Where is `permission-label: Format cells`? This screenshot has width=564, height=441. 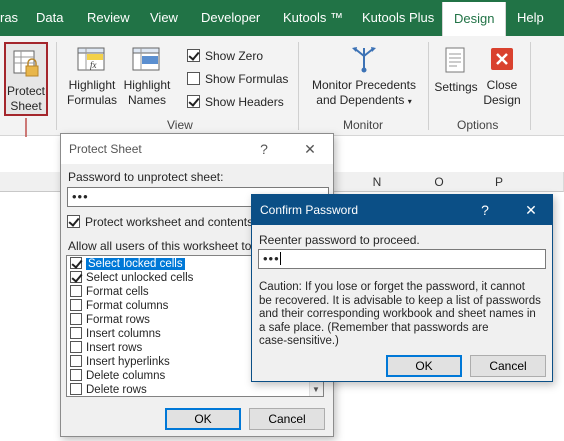
permission-label: Format cells is located at coordinates (117, 292).